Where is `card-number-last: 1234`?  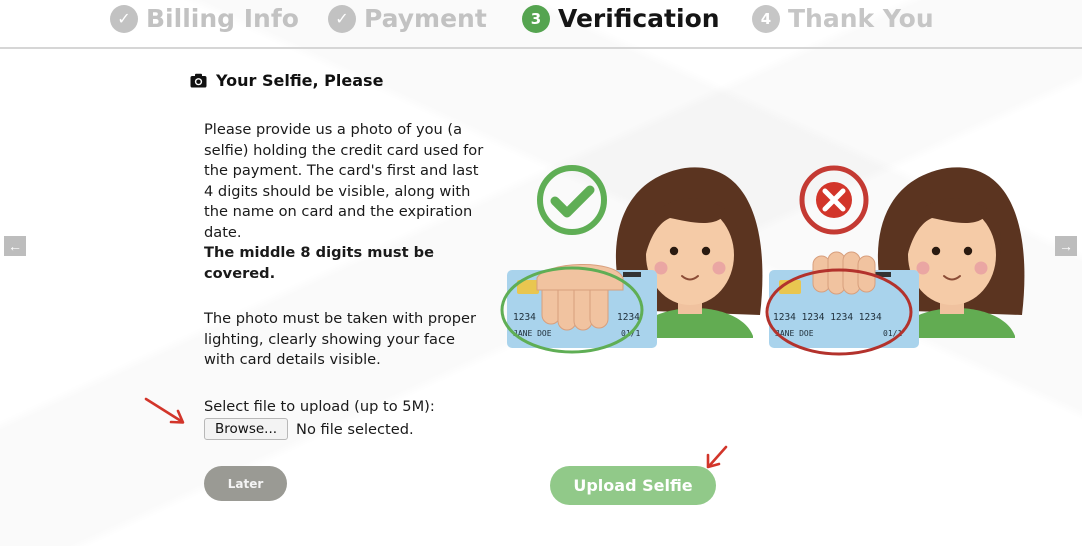 card-number-last: 1234 is located at coordinates (628, 317).